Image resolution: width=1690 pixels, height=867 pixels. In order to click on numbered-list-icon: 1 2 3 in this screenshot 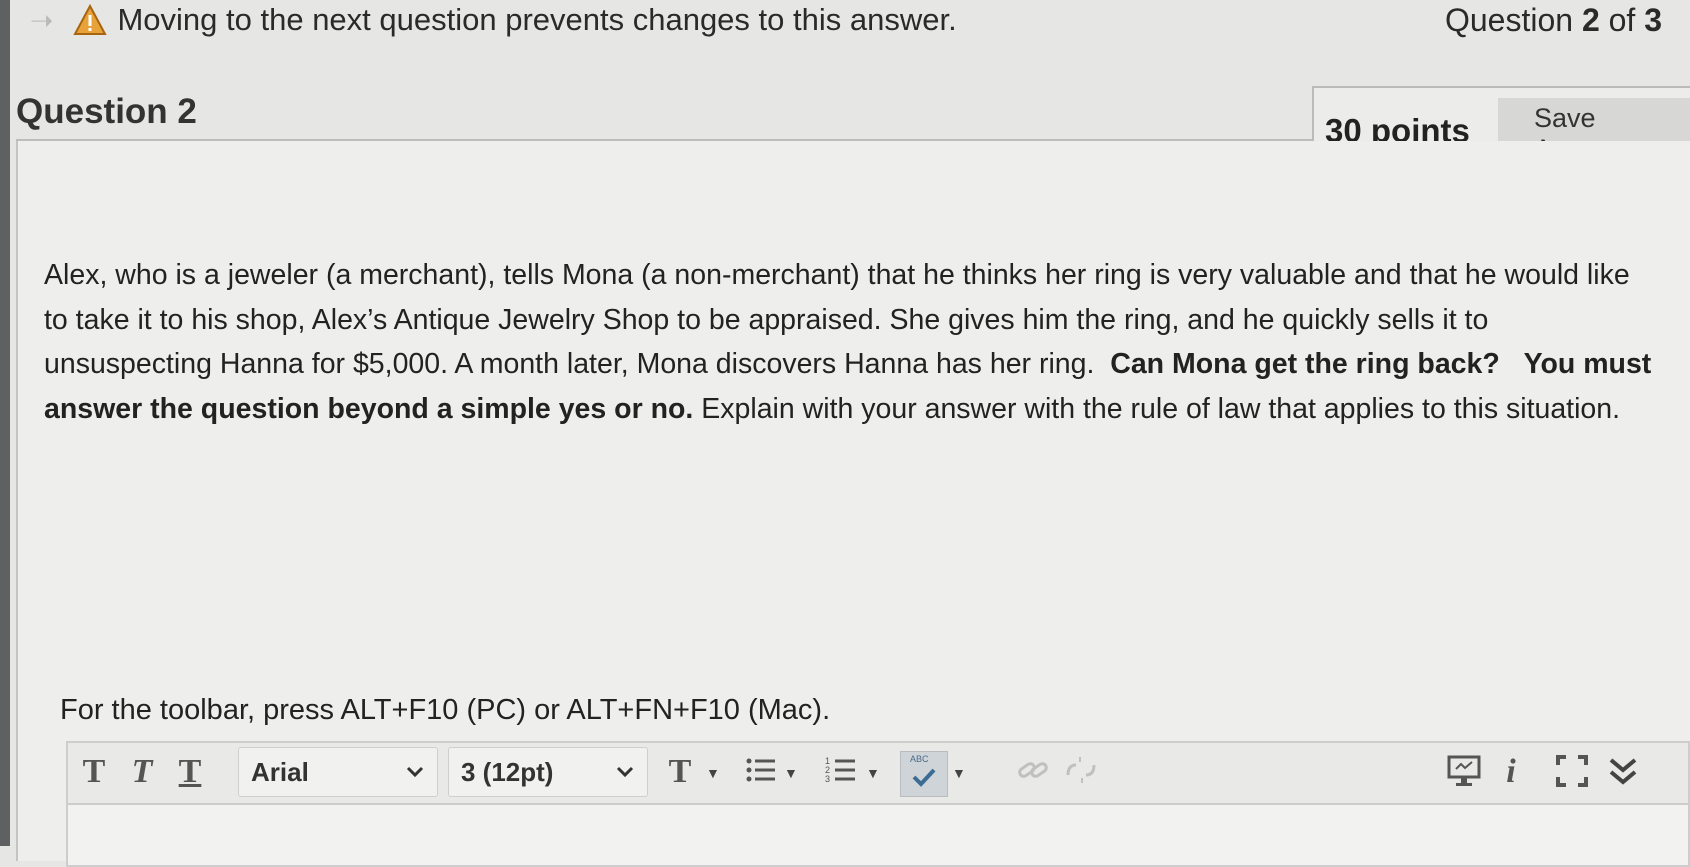, I will do `click(841, 770)`.